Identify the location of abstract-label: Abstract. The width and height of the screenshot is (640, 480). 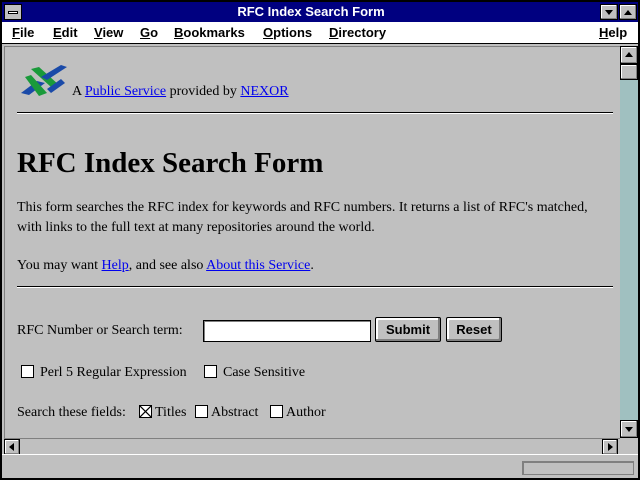
(235, 412).